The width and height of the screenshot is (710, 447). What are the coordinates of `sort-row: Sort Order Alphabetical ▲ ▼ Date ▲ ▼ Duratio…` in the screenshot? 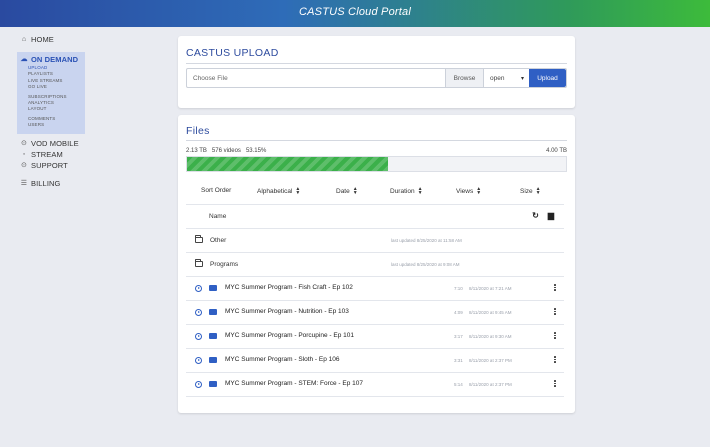 It's located at (375, 193).